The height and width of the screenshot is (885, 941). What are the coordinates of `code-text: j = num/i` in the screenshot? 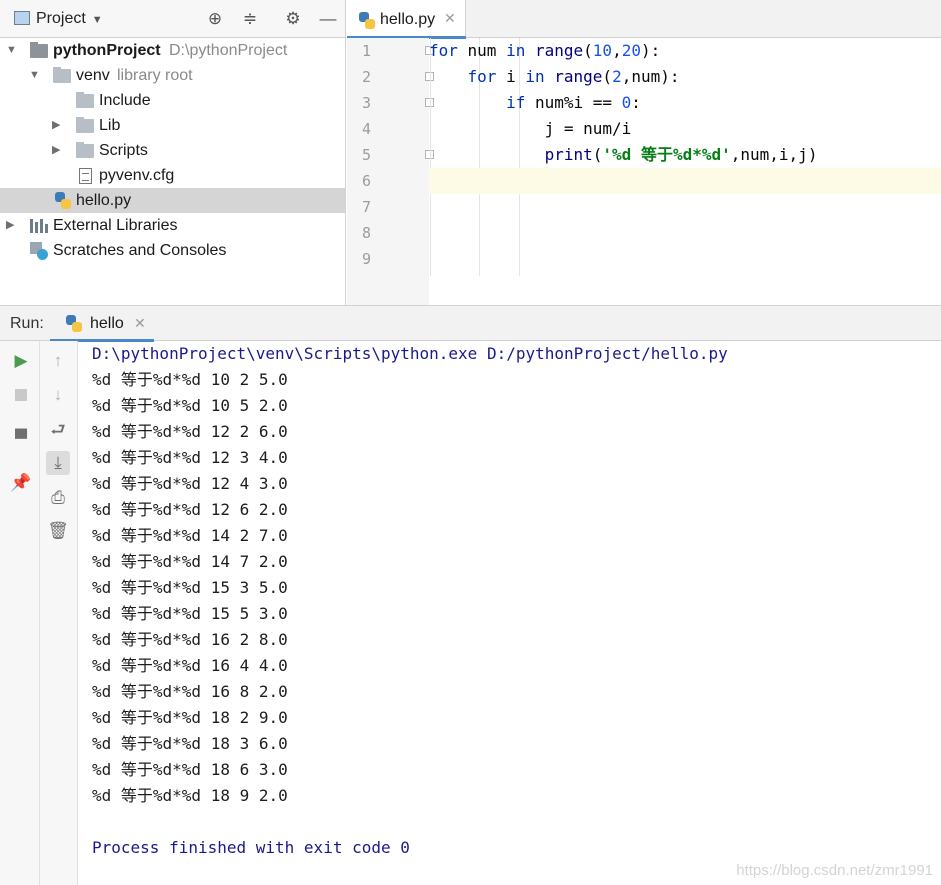 It's located at (530, 128).